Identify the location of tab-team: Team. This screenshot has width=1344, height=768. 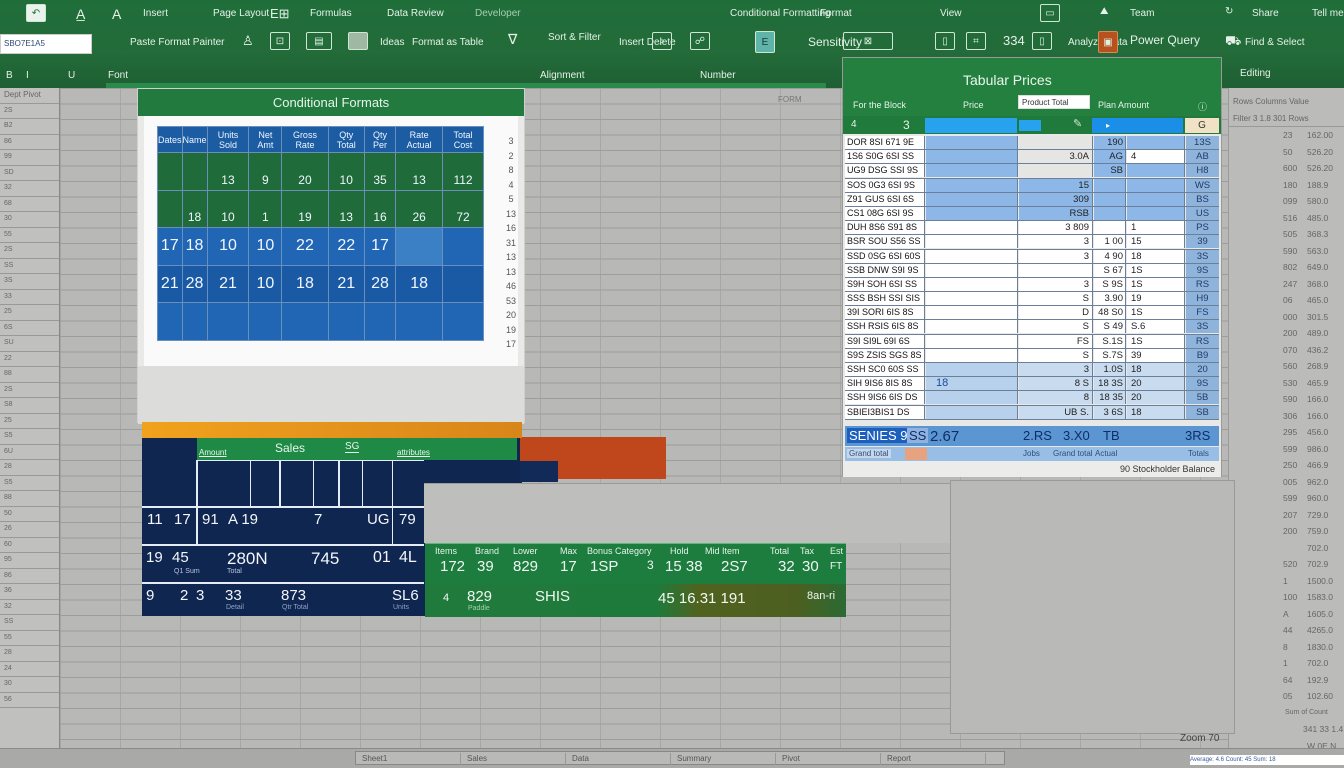
(1142, 13).